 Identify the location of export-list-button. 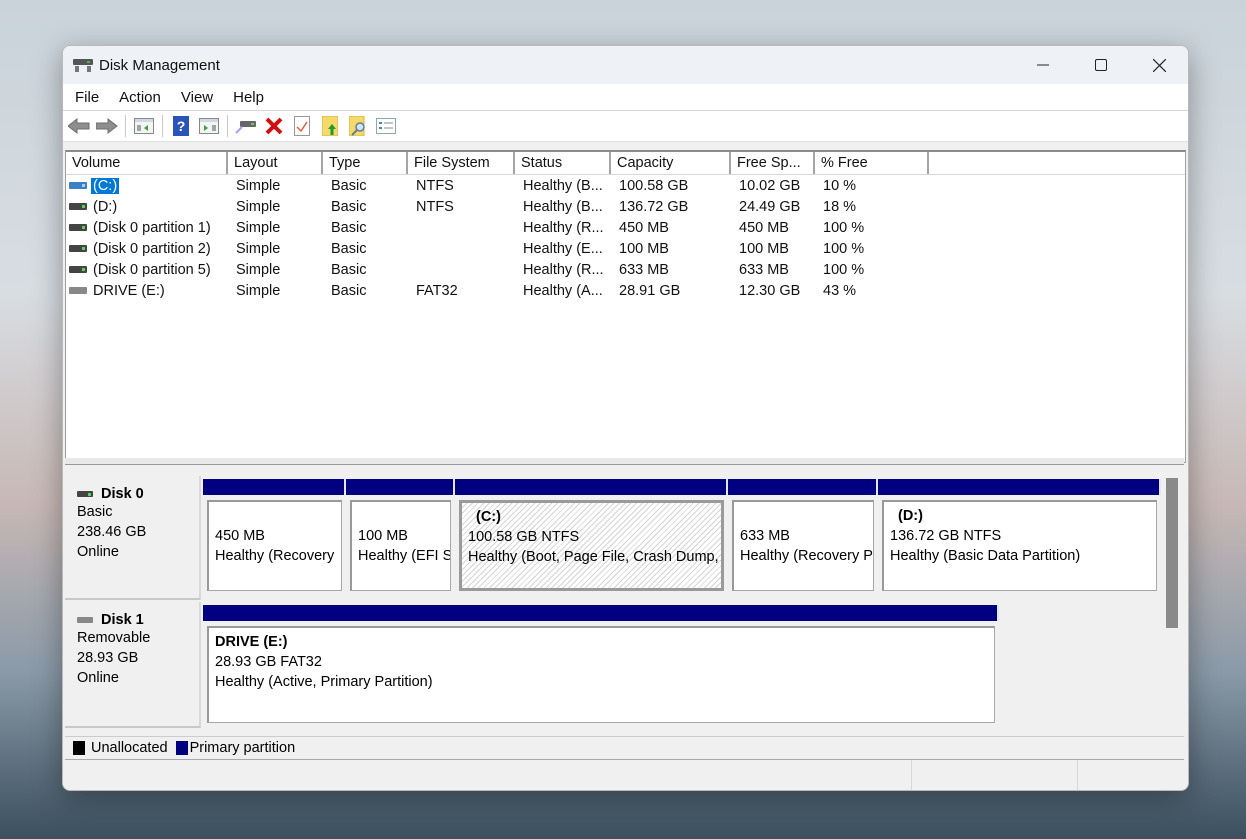
(330, 126).